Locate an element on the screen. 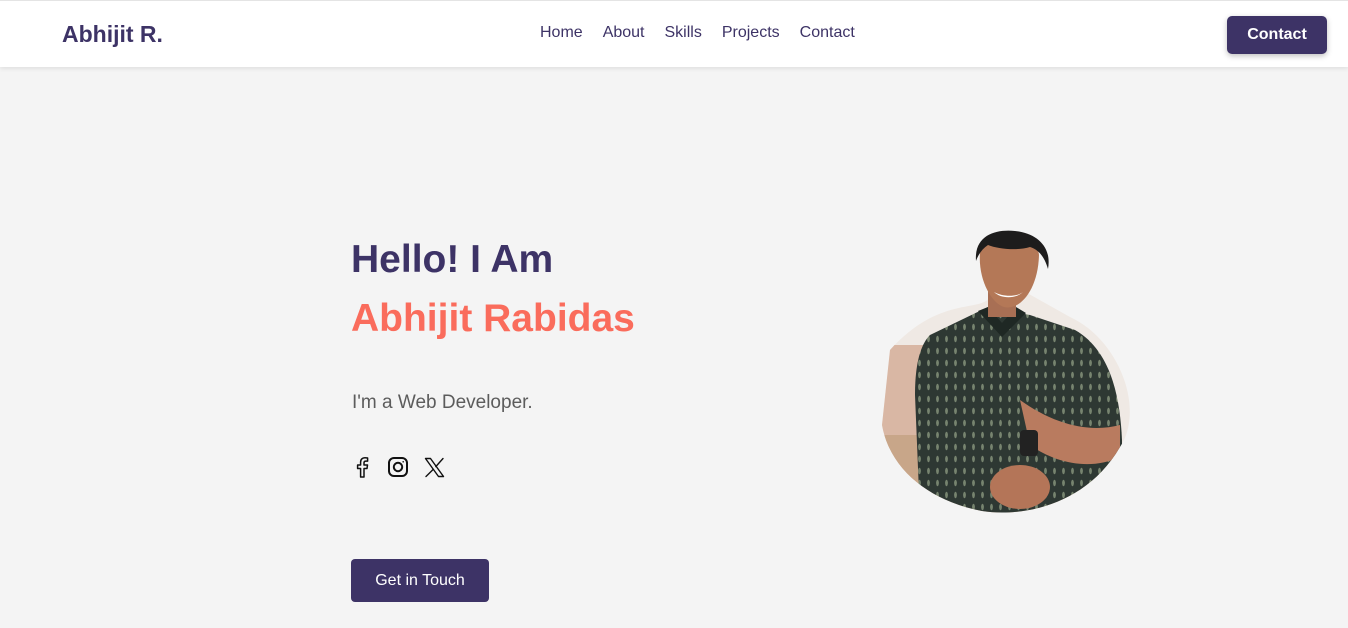  social-links is located at coordinates (398, 467).